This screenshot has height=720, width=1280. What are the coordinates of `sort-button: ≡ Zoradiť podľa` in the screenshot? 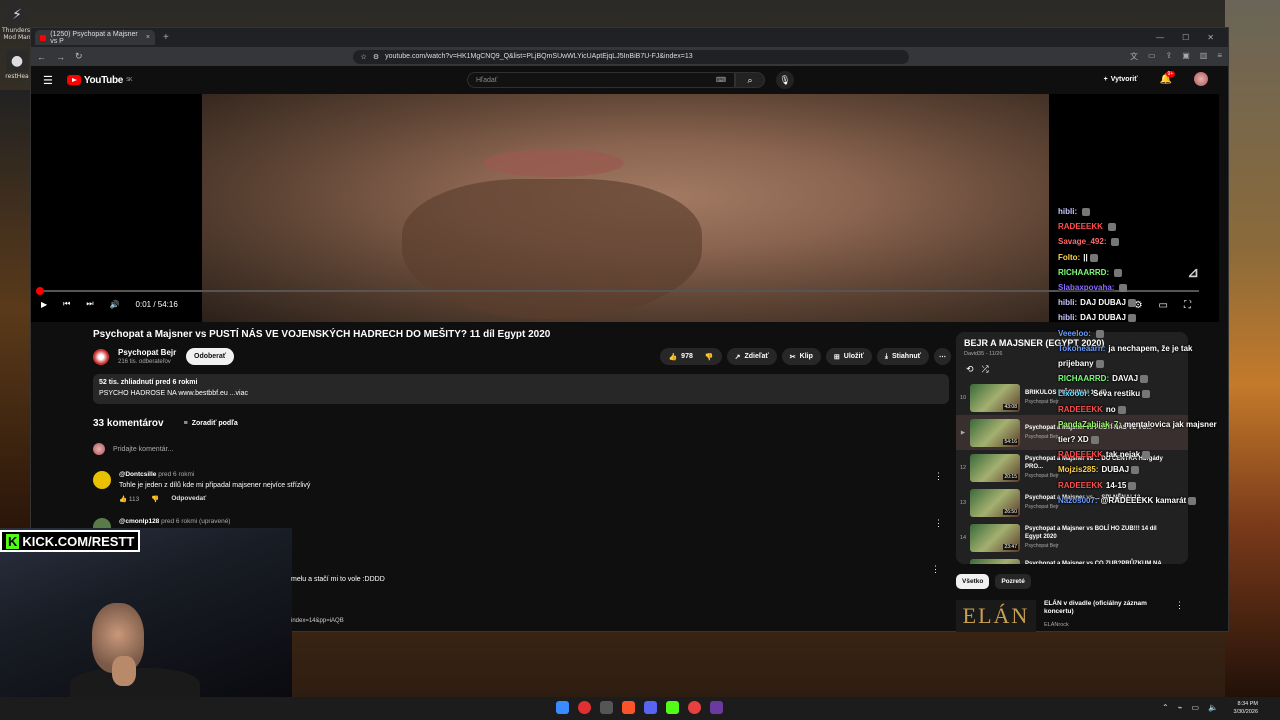 It's located at (211, 423).